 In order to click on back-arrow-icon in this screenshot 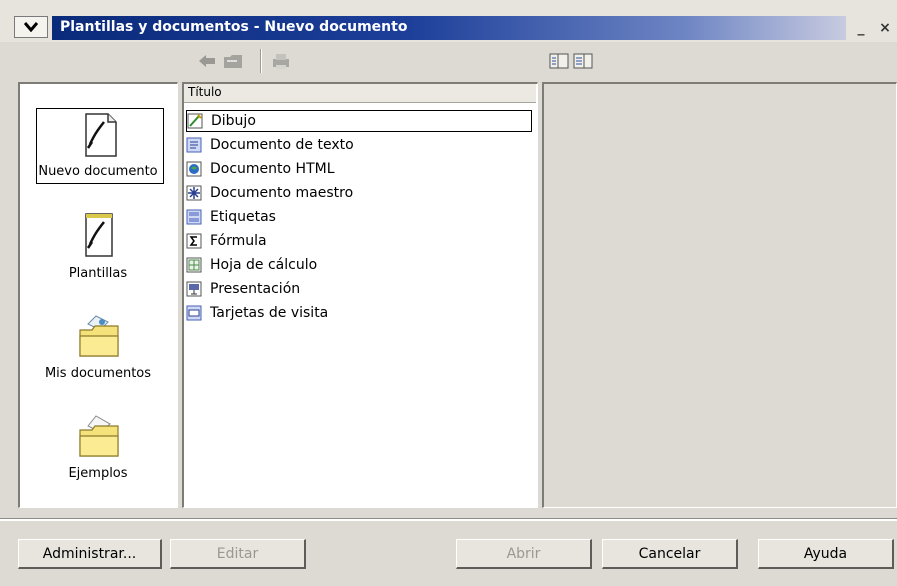, I will do `click(207, 61)`.